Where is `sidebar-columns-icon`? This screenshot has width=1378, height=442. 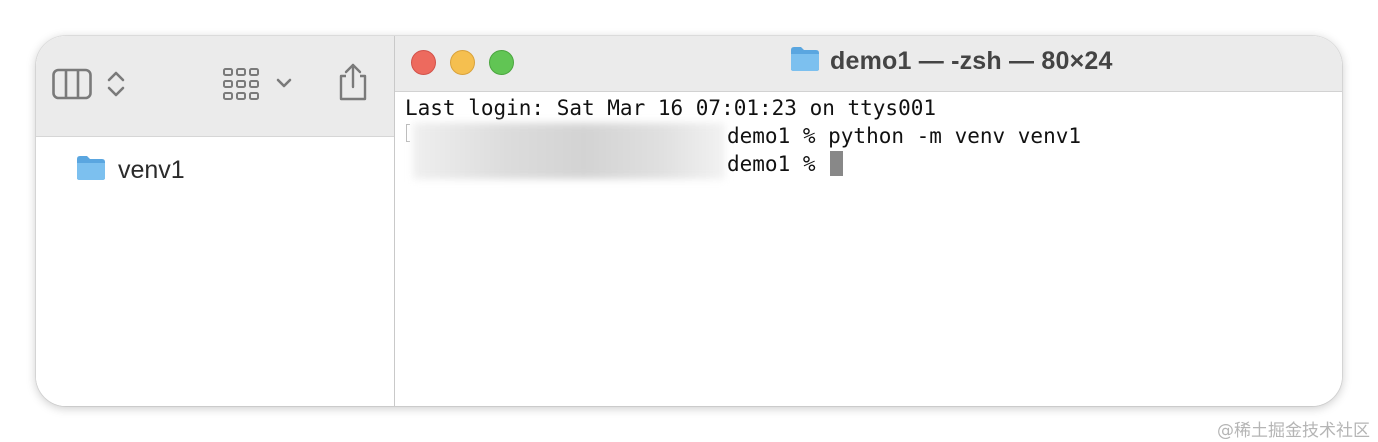 sidebar-columns-icon is located at coordinates (72, 84).